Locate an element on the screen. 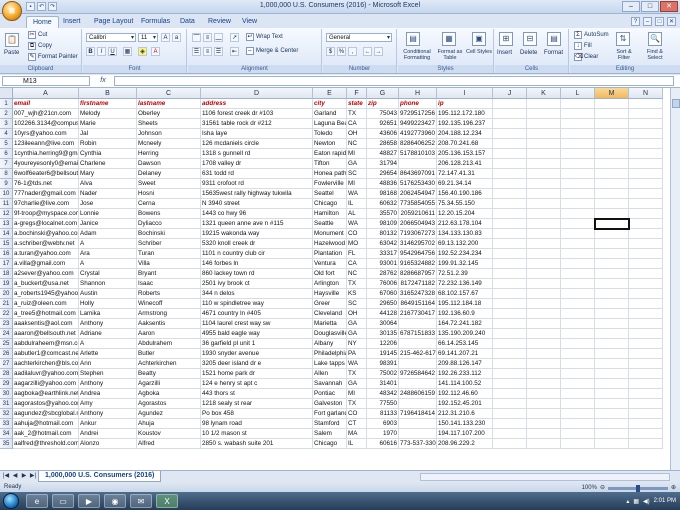 The width and height of the screenshot is (680, 510). indent-decrease-icon: ⇤ is located at coordinates (234, 51).